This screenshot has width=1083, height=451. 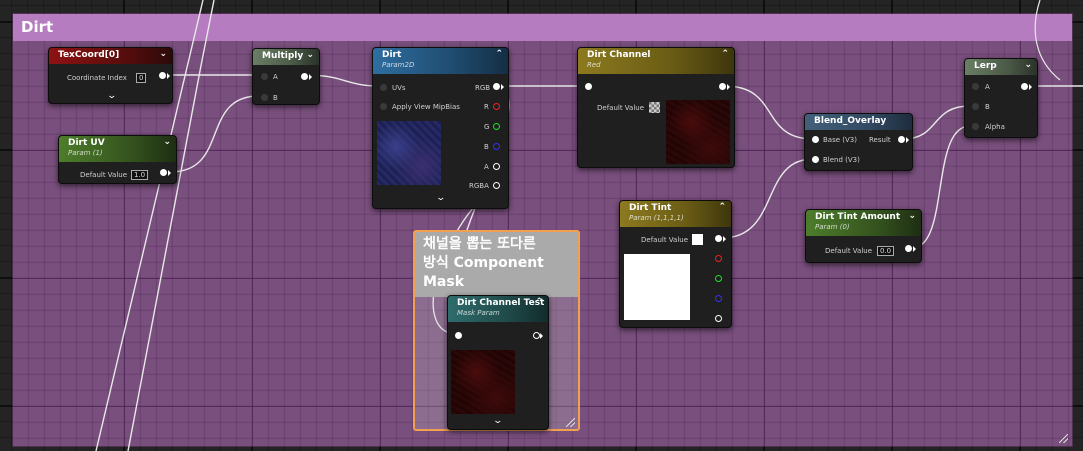 I want to click on node-subtitle: Param (1,1,1,1), so click(x=656, y=218).